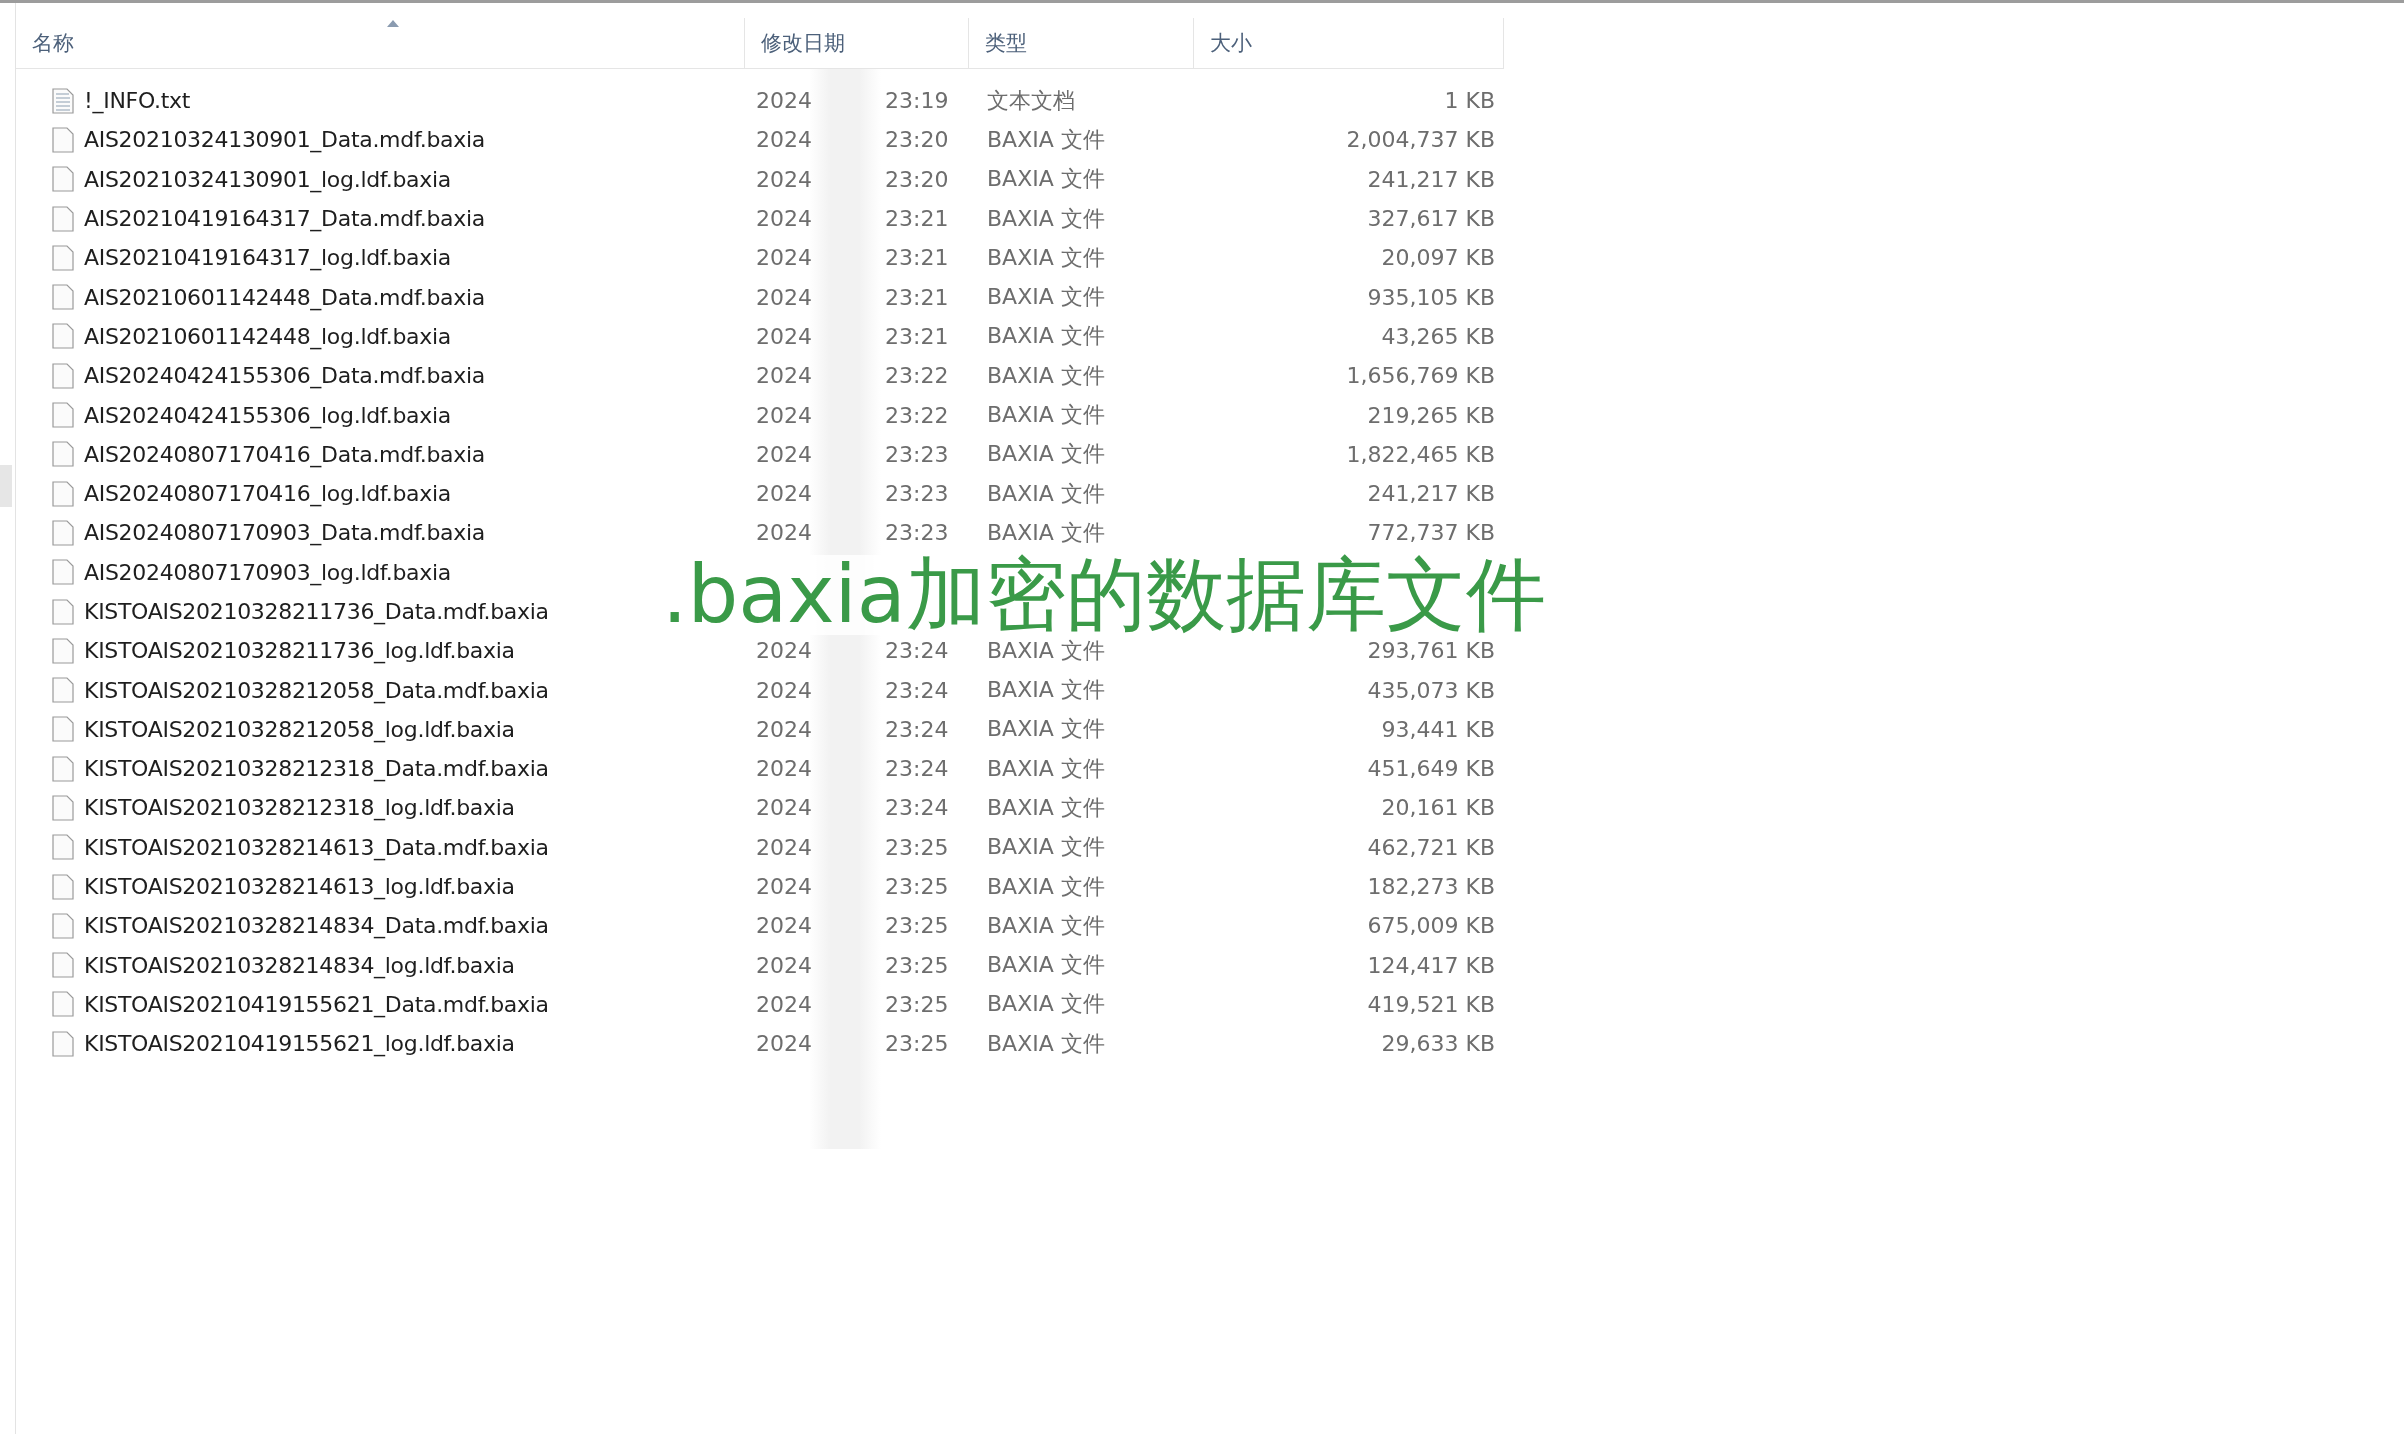  What do you see at coordinates (1431, 533) in the screenshot?
I see `file-size: 772,737 KB` at bounding box center [1431, 533].